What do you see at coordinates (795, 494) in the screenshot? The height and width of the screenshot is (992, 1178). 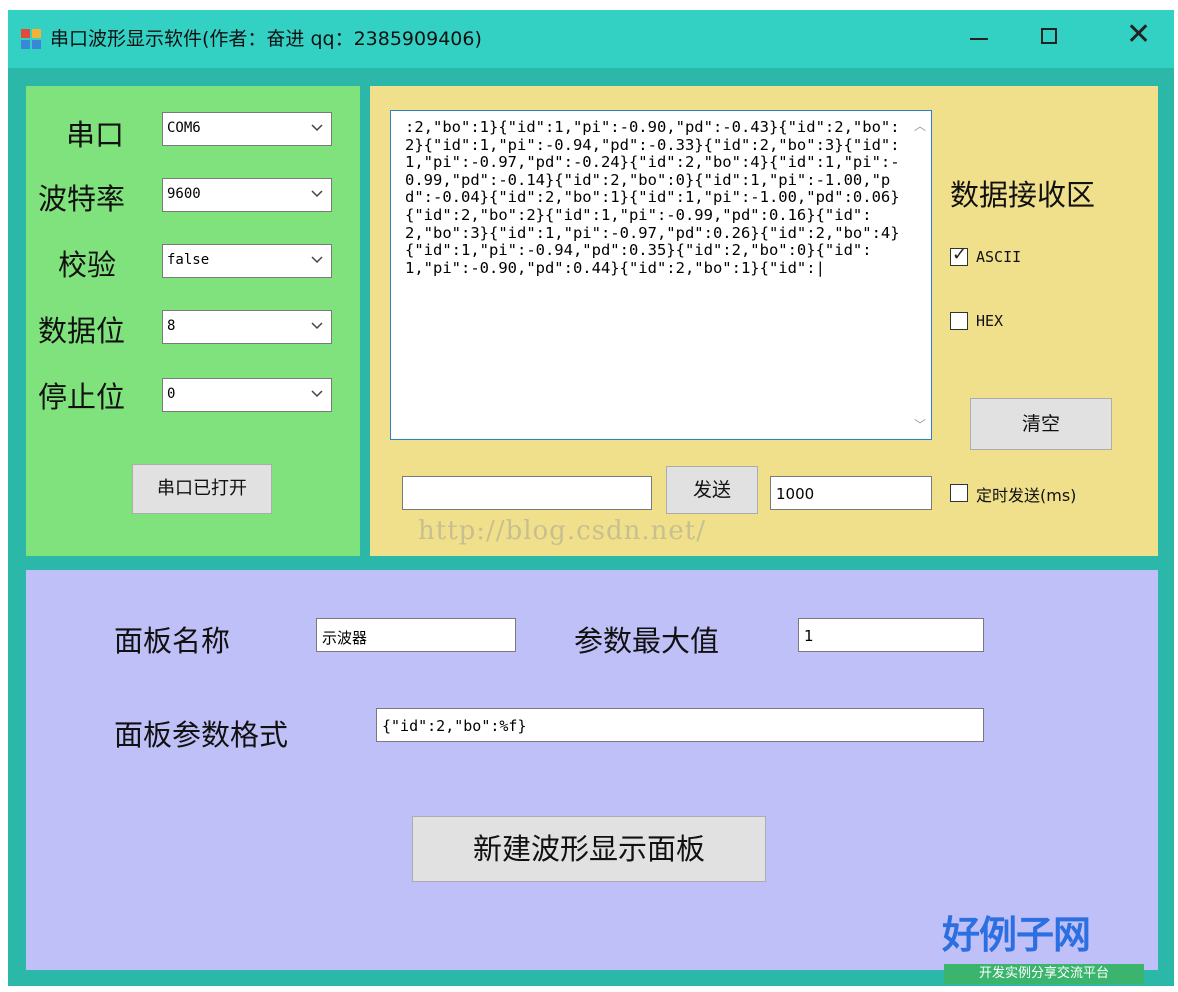 I see `interval-value: 1000` at bounding box center [795, 494].